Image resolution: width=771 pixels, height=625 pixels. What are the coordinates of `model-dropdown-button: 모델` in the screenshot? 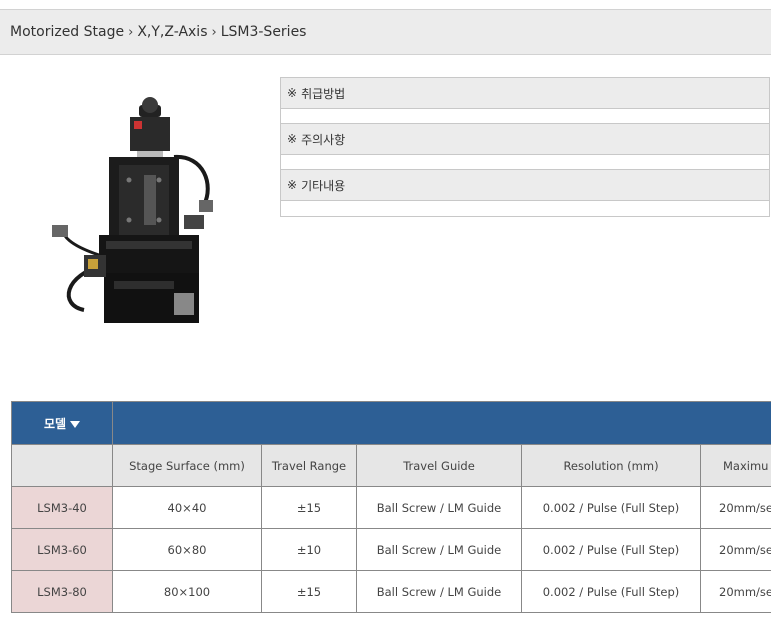 It's located at (62, 423).